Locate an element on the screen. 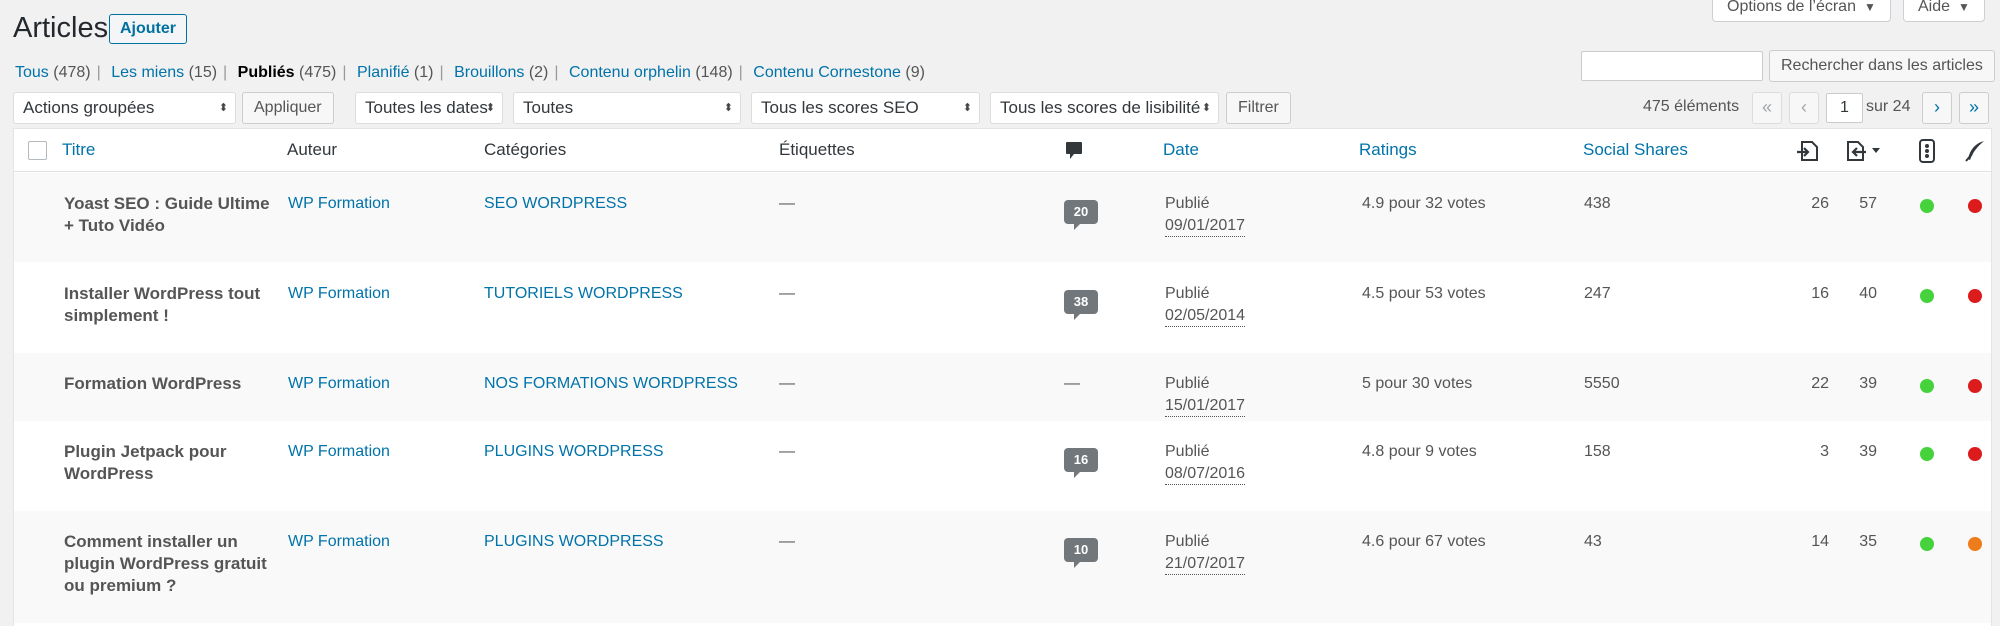 The width and height of the screenshot is (2000, 626). category-link: SEO WORDPRESS is located at coordinates (555, 204).